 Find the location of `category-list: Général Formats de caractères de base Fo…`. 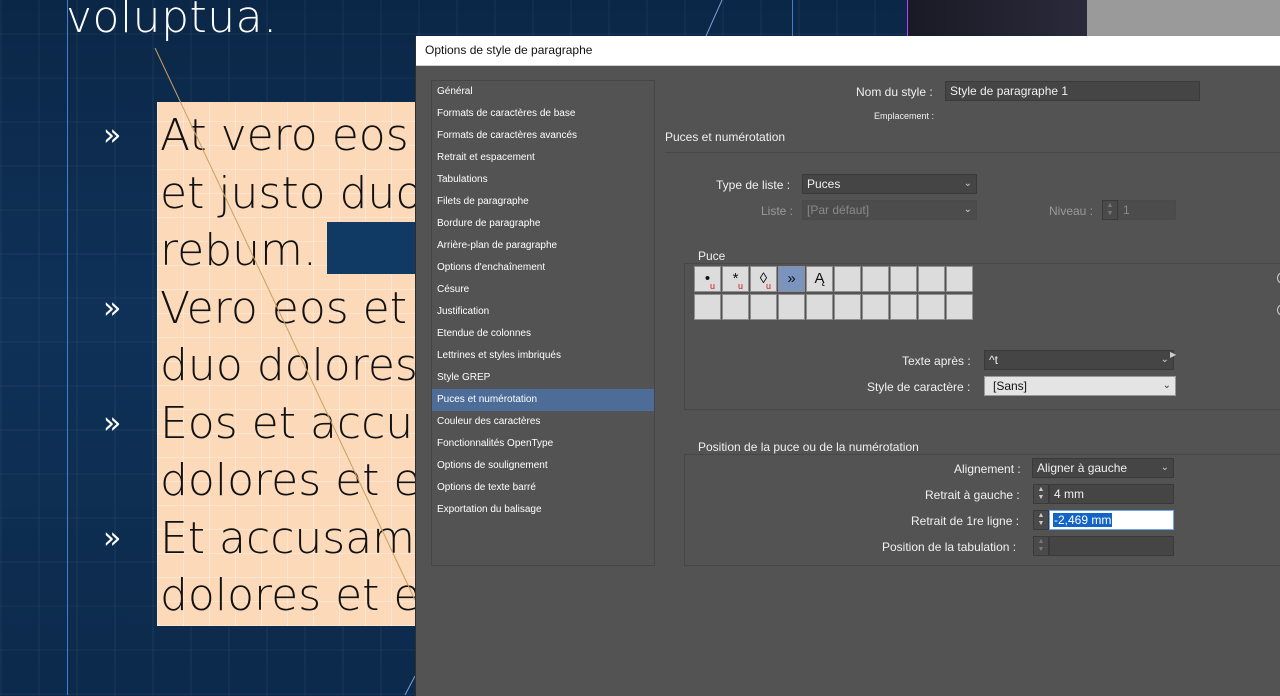

category-list: Général Formats de caractères de base Fo… is located at coordinates (543, 323).